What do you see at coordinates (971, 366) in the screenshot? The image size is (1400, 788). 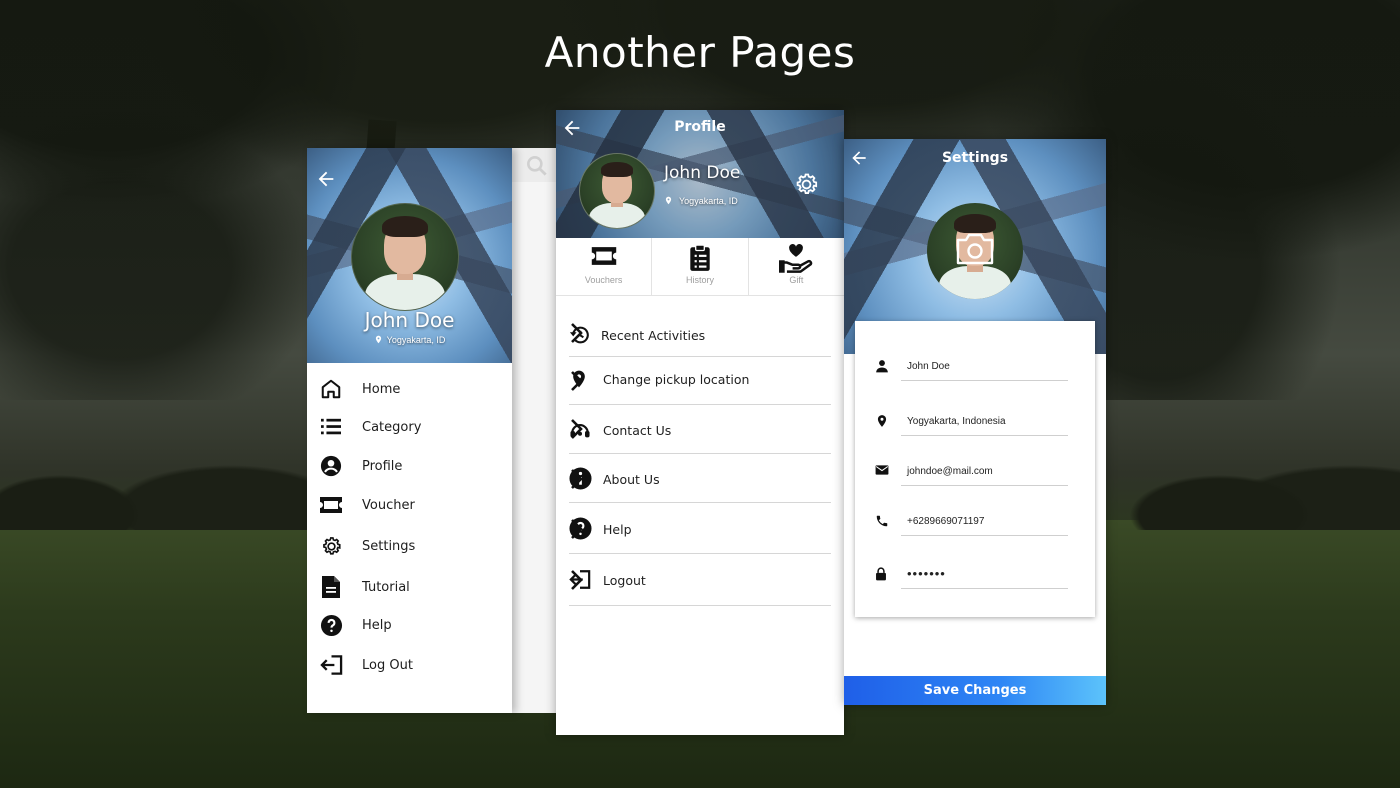 I see `name-field: John Doe` at bounding box center [971, 366].